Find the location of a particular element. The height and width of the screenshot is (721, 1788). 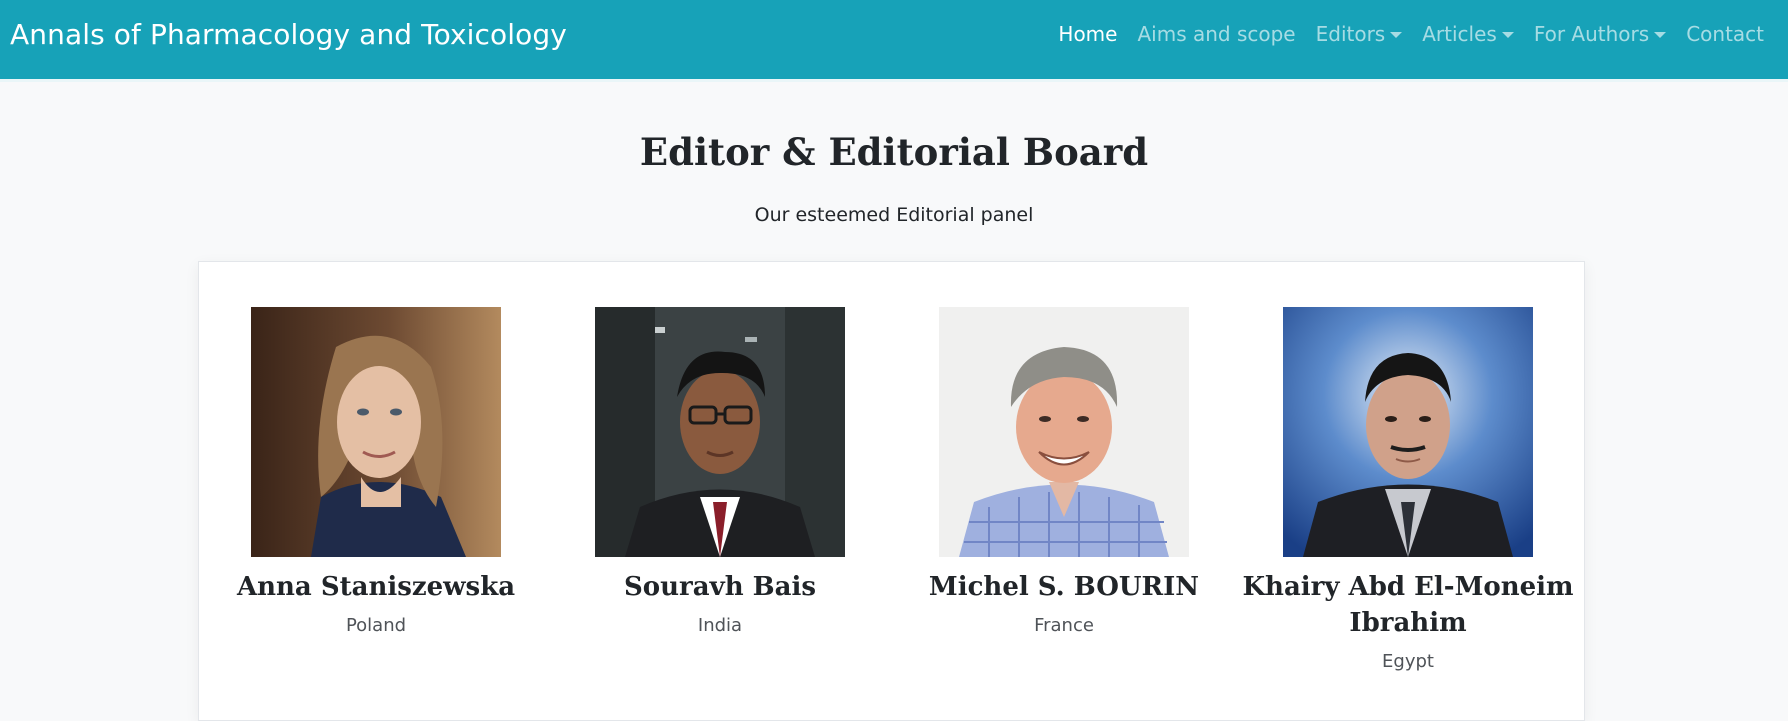

member-country: Egypt is located at coordinates (1408, 661).